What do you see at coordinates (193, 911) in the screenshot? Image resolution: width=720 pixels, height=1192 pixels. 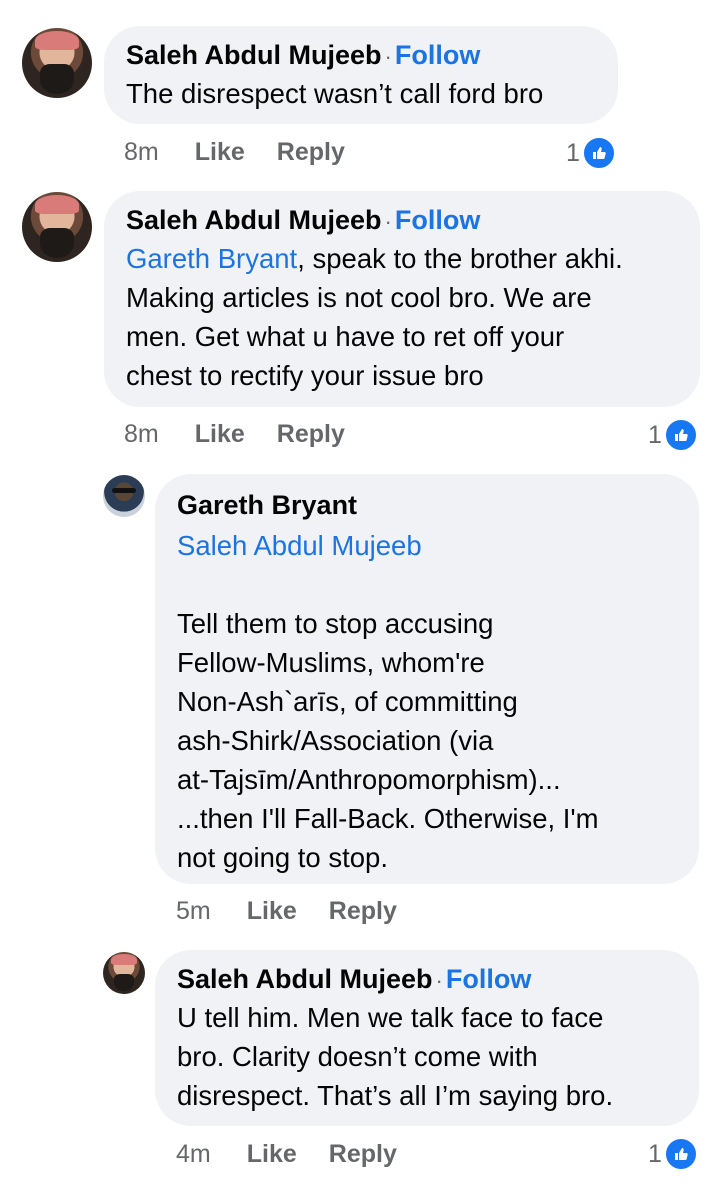 I see `timestamp: 5m` at bounding box center [193, 911].